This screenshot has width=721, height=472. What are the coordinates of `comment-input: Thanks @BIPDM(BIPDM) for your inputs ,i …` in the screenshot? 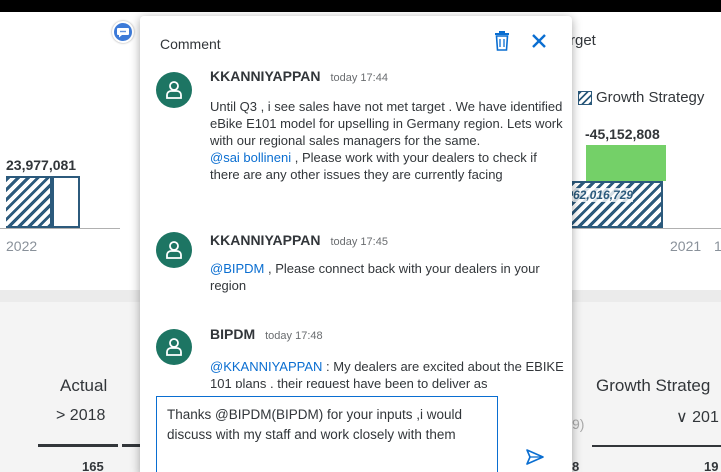 It's located at (327, 434).